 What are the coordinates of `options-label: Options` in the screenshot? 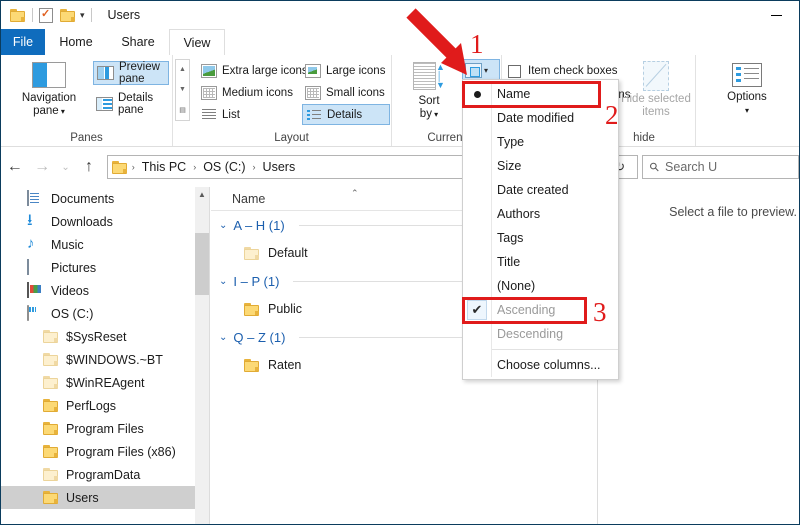 It's located at (747, 97).